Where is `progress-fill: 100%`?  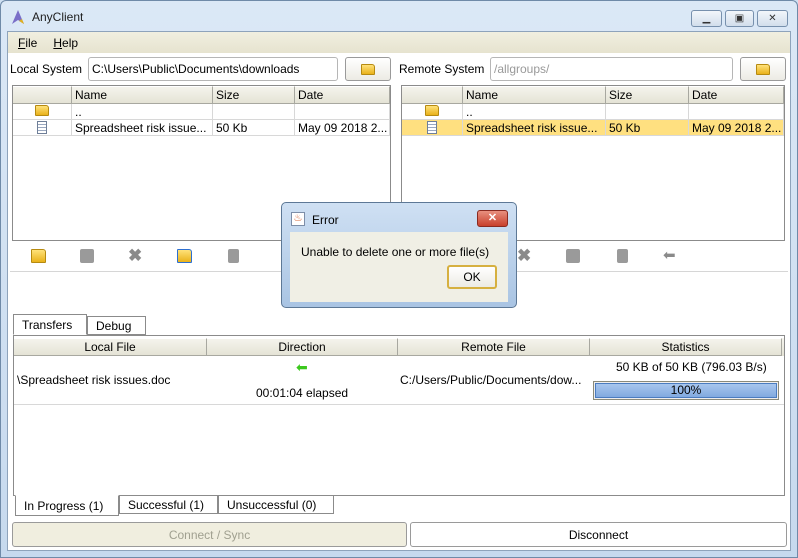
progress-fill: 100% is located at coordinates (686, 390).